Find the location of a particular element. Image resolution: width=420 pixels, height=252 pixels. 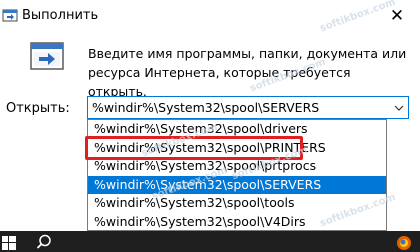

chevron-down-icon is located at coordinates (399, 107).